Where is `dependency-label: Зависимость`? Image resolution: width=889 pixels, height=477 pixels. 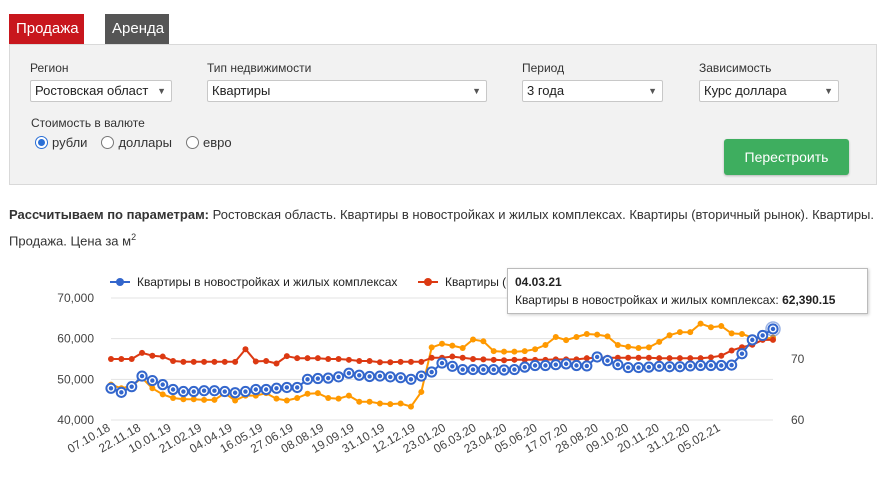
dependency-label: Зависимость is located at coordinates (735, 68).